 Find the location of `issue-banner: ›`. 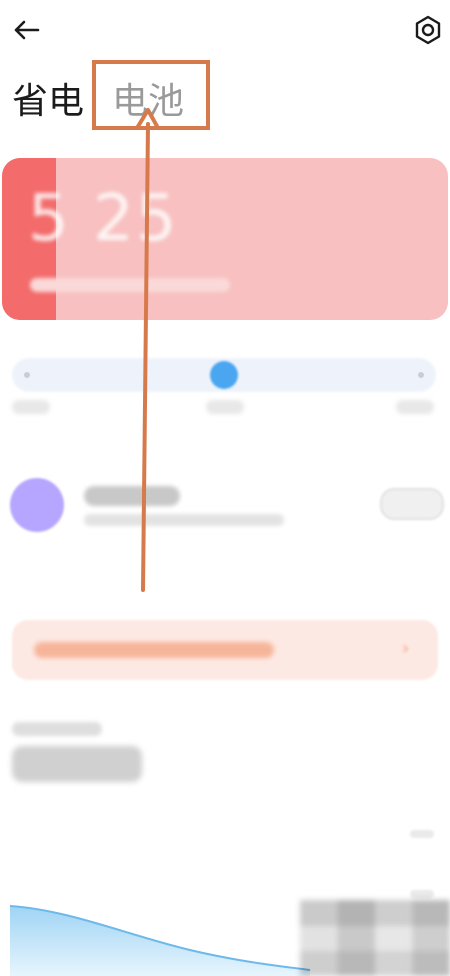

issue-banner: › is located at coordinates (225, 650).